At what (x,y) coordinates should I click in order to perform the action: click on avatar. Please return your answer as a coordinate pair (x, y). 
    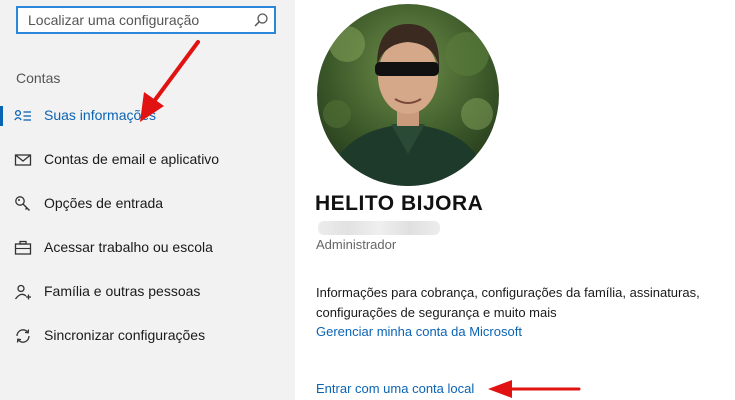
    Looking at the image, I should click on (408, 95).